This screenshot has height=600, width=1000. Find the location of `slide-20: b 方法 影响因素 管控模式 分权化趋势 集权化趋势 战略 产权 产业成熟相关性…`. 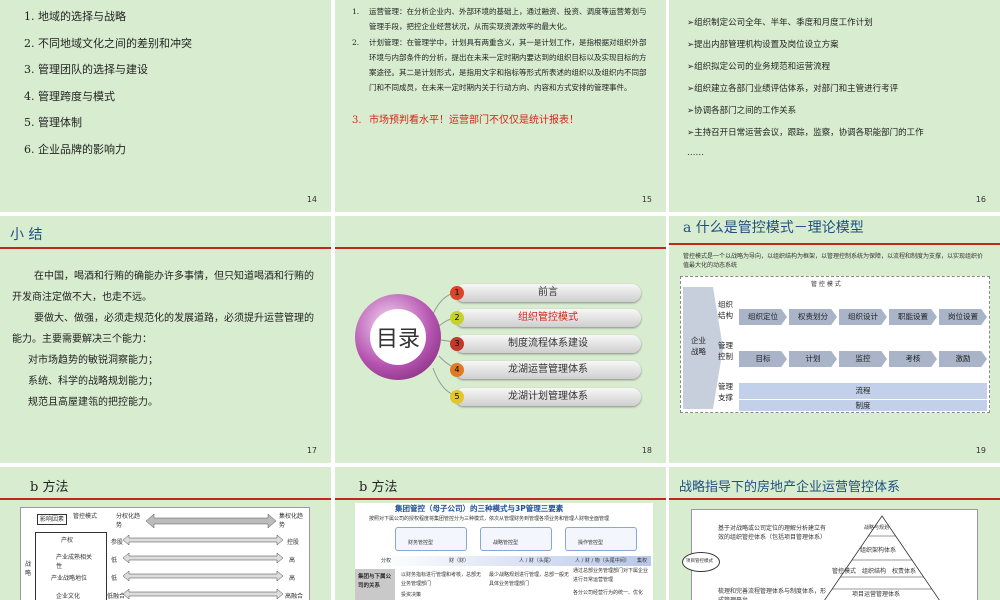

slide-20: b 方法 影响因素 管控模式 分权化趋势 集权化趋势 战略 产权 产业成熟相关性… is located at coordinates (165, 533).